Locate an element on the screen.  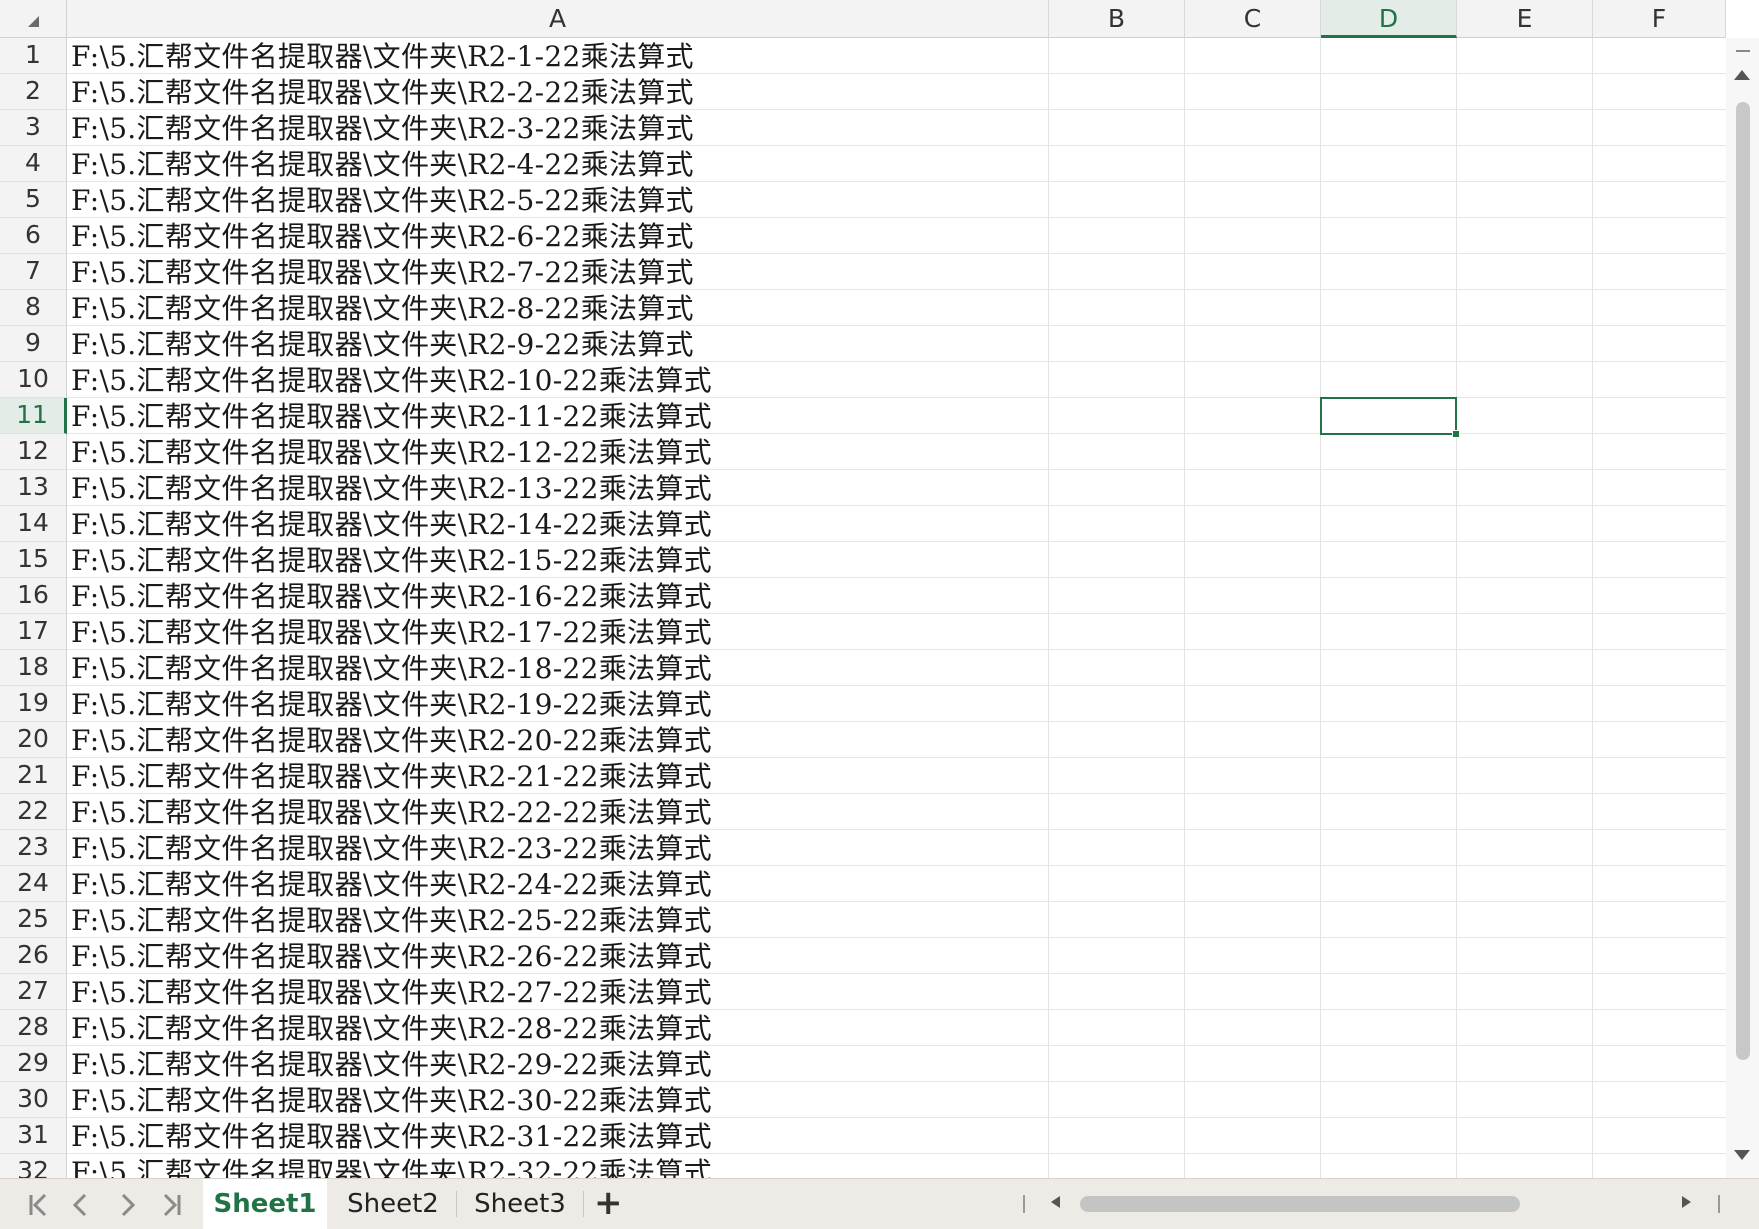
vertical-scrollbar is located at coordinates (1742, 608).